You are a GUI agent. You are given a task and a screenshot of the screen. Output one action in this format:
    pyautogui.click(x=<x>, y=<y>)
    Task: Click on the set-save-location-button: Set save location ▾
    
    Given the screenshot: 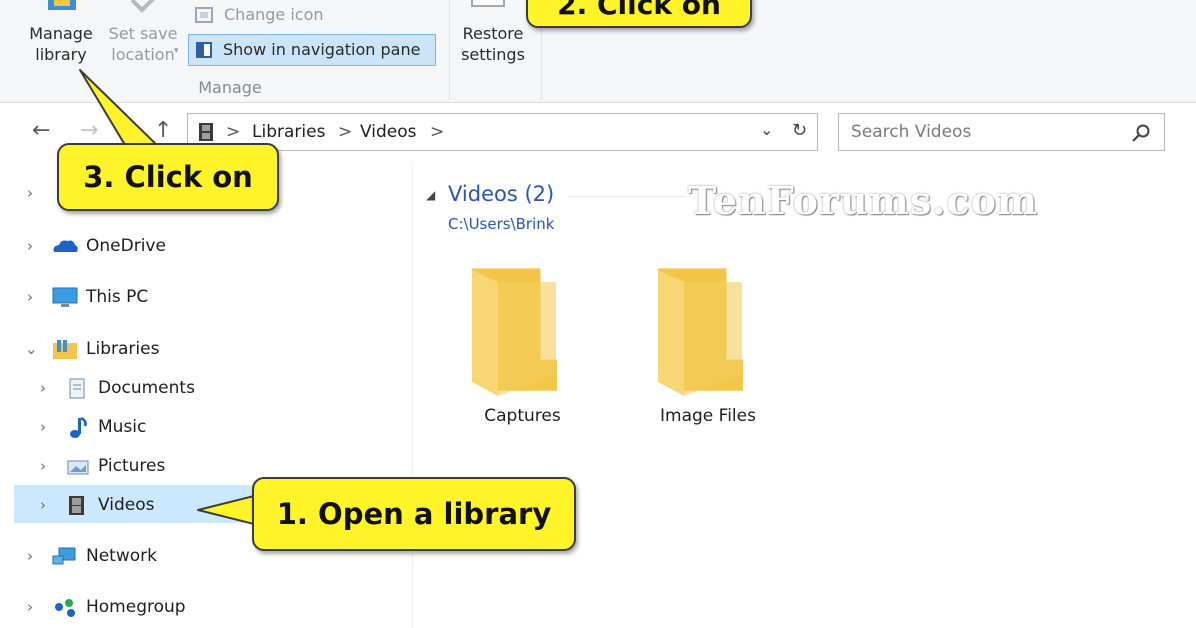 What is the action you would take?
    pyautogui.click(x=143, y=35)
    